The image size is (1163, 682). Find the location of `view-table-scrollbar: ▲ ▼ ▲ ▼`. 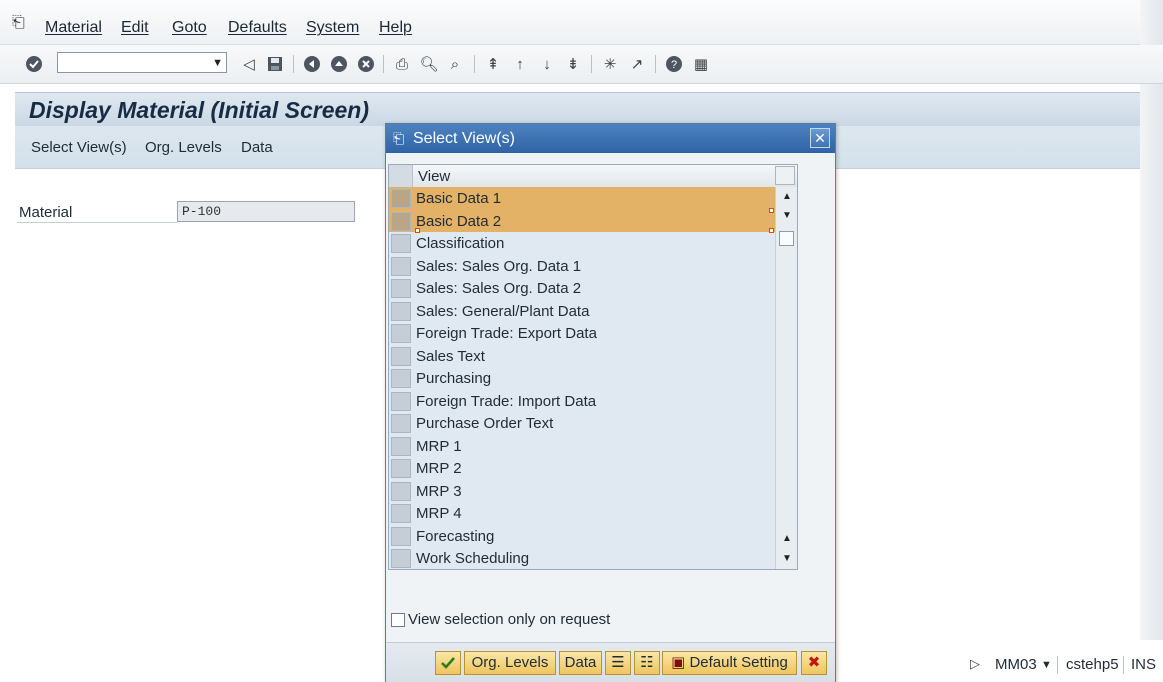

view-table-scrollbar: ▲ ▼ ▲ ▼ is located at coordinates (786, 378).